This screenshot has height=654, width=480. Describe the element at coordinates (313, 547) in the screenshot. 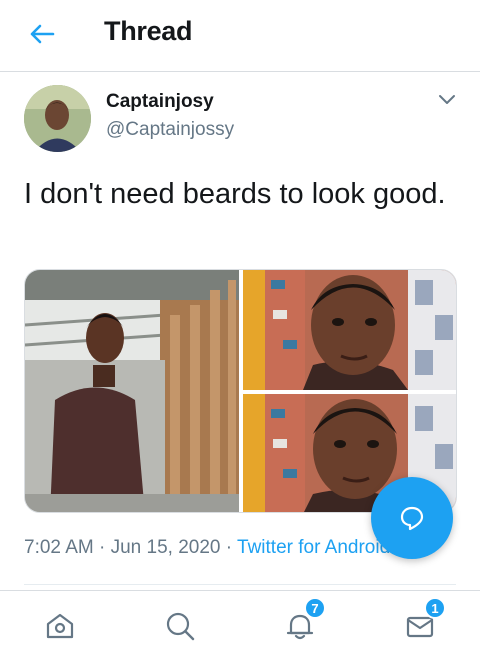

I see `tweet-source: Twitter for Android` at that location.